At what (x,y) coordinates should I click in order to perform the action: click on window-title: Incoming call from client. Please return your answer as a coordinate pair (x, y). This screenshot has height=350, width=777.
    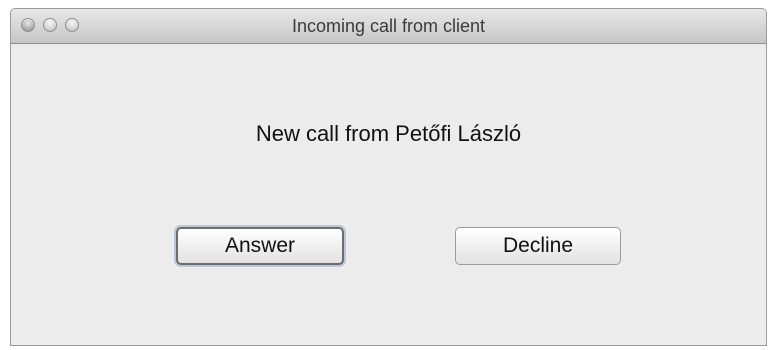
    Looking at the image, I should click on (388, 26).